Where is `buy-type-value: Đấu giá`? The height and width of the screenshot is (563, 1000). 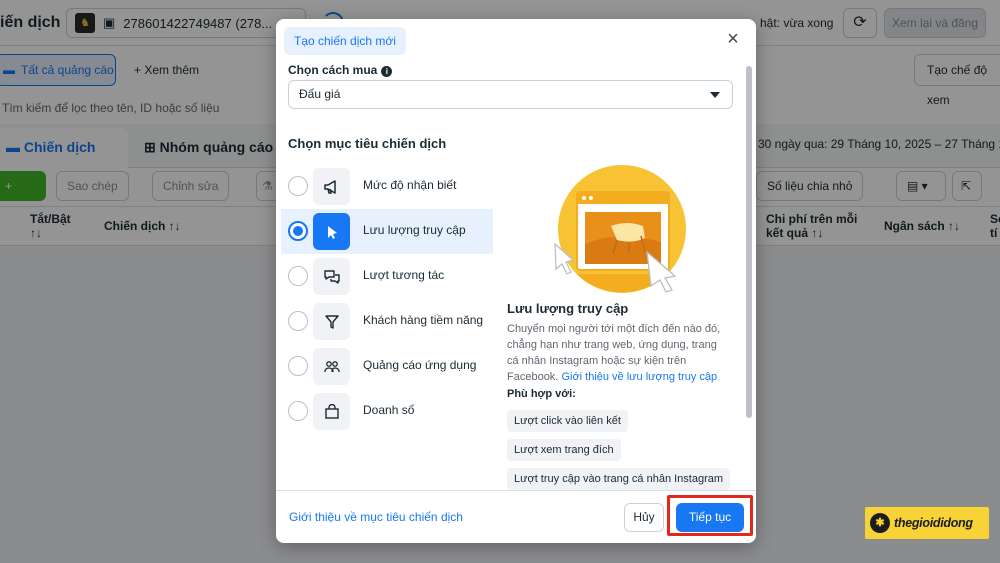 buy-type-value: Đấu giá is located at coordinates (320, 94).